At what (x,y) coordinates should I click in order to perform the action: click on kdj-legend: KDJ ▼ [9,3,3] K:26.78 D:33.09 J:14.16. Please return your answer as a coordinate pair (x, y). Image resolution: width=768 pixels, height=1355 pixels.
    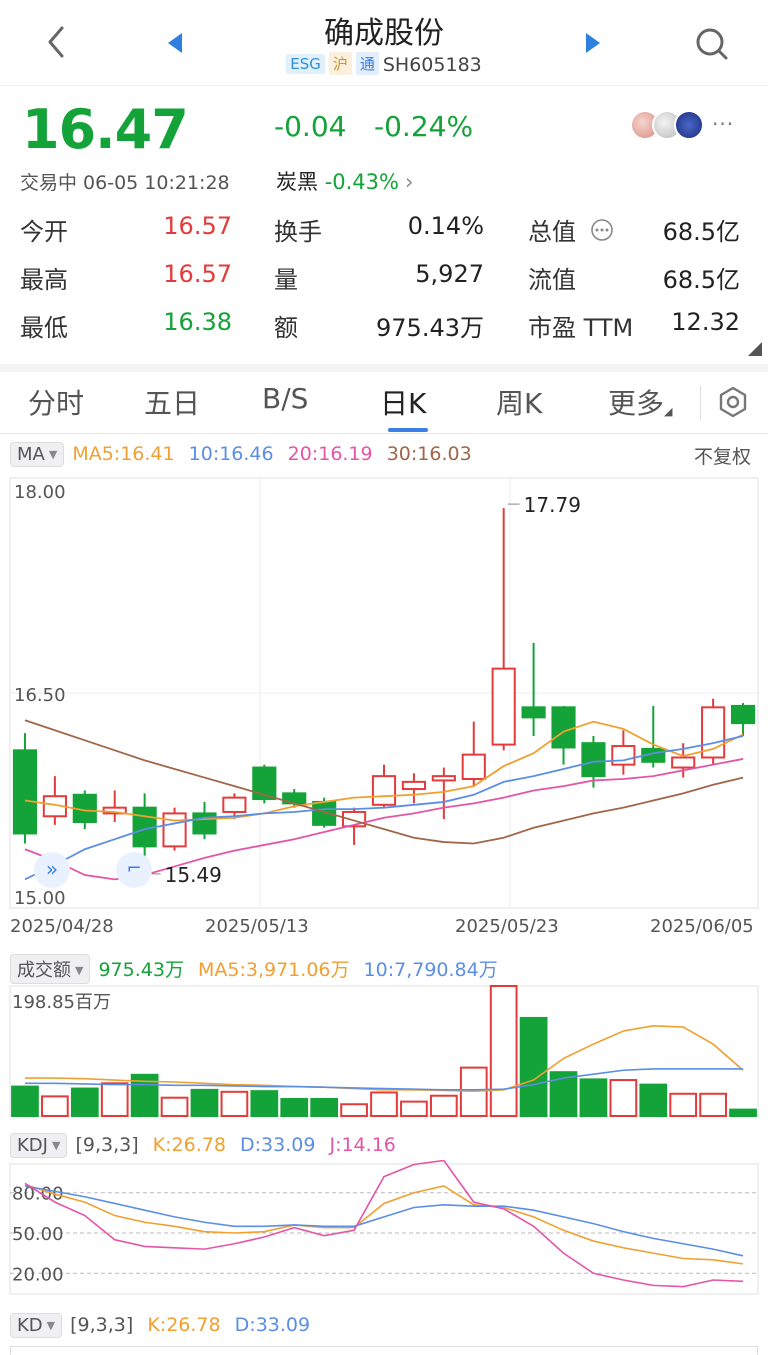
    Looking at the image, I should click on (203, 1145).